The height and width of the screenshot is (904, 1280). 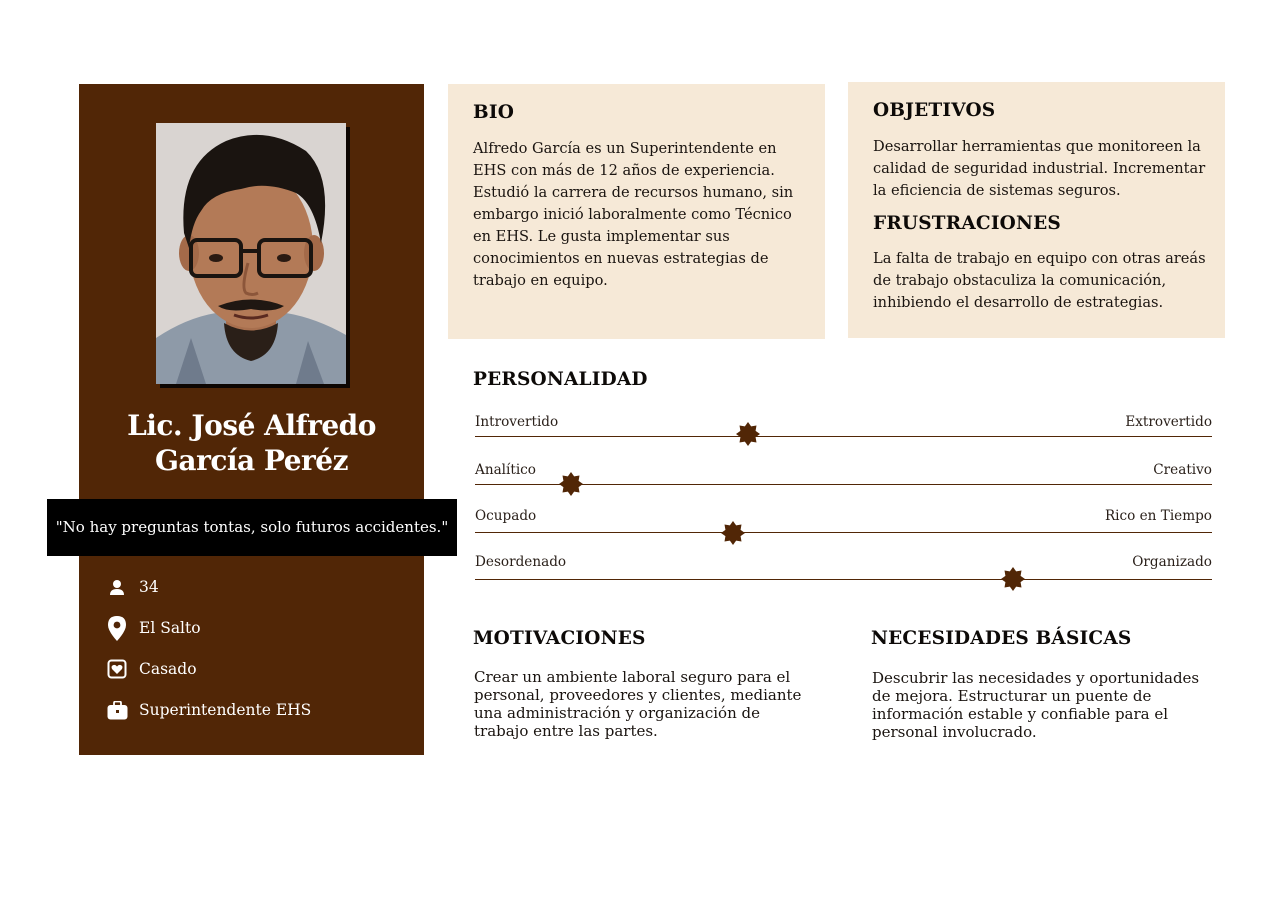 I want to click on trait-left-label: Analítico, so click(x=505, y=470).